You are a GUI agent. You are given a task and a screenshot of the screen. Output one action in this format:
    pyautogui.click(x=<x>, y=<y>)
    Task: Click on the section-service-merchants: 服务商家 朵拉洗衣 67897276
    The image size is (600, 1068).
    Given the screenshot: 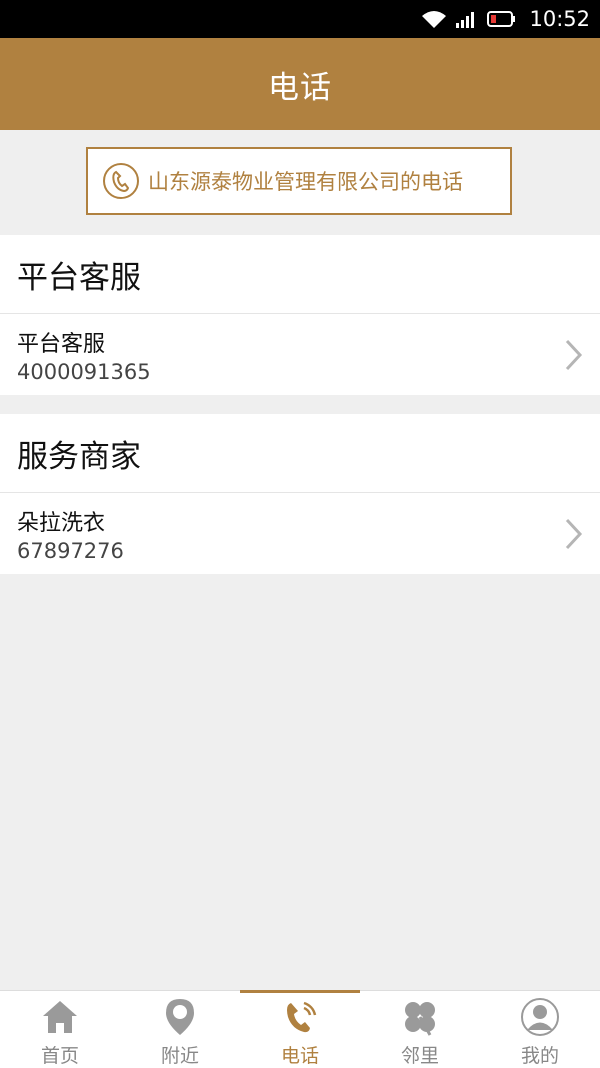 What is the action you would take?
    pyautogui.click(x=300, y=494)
    